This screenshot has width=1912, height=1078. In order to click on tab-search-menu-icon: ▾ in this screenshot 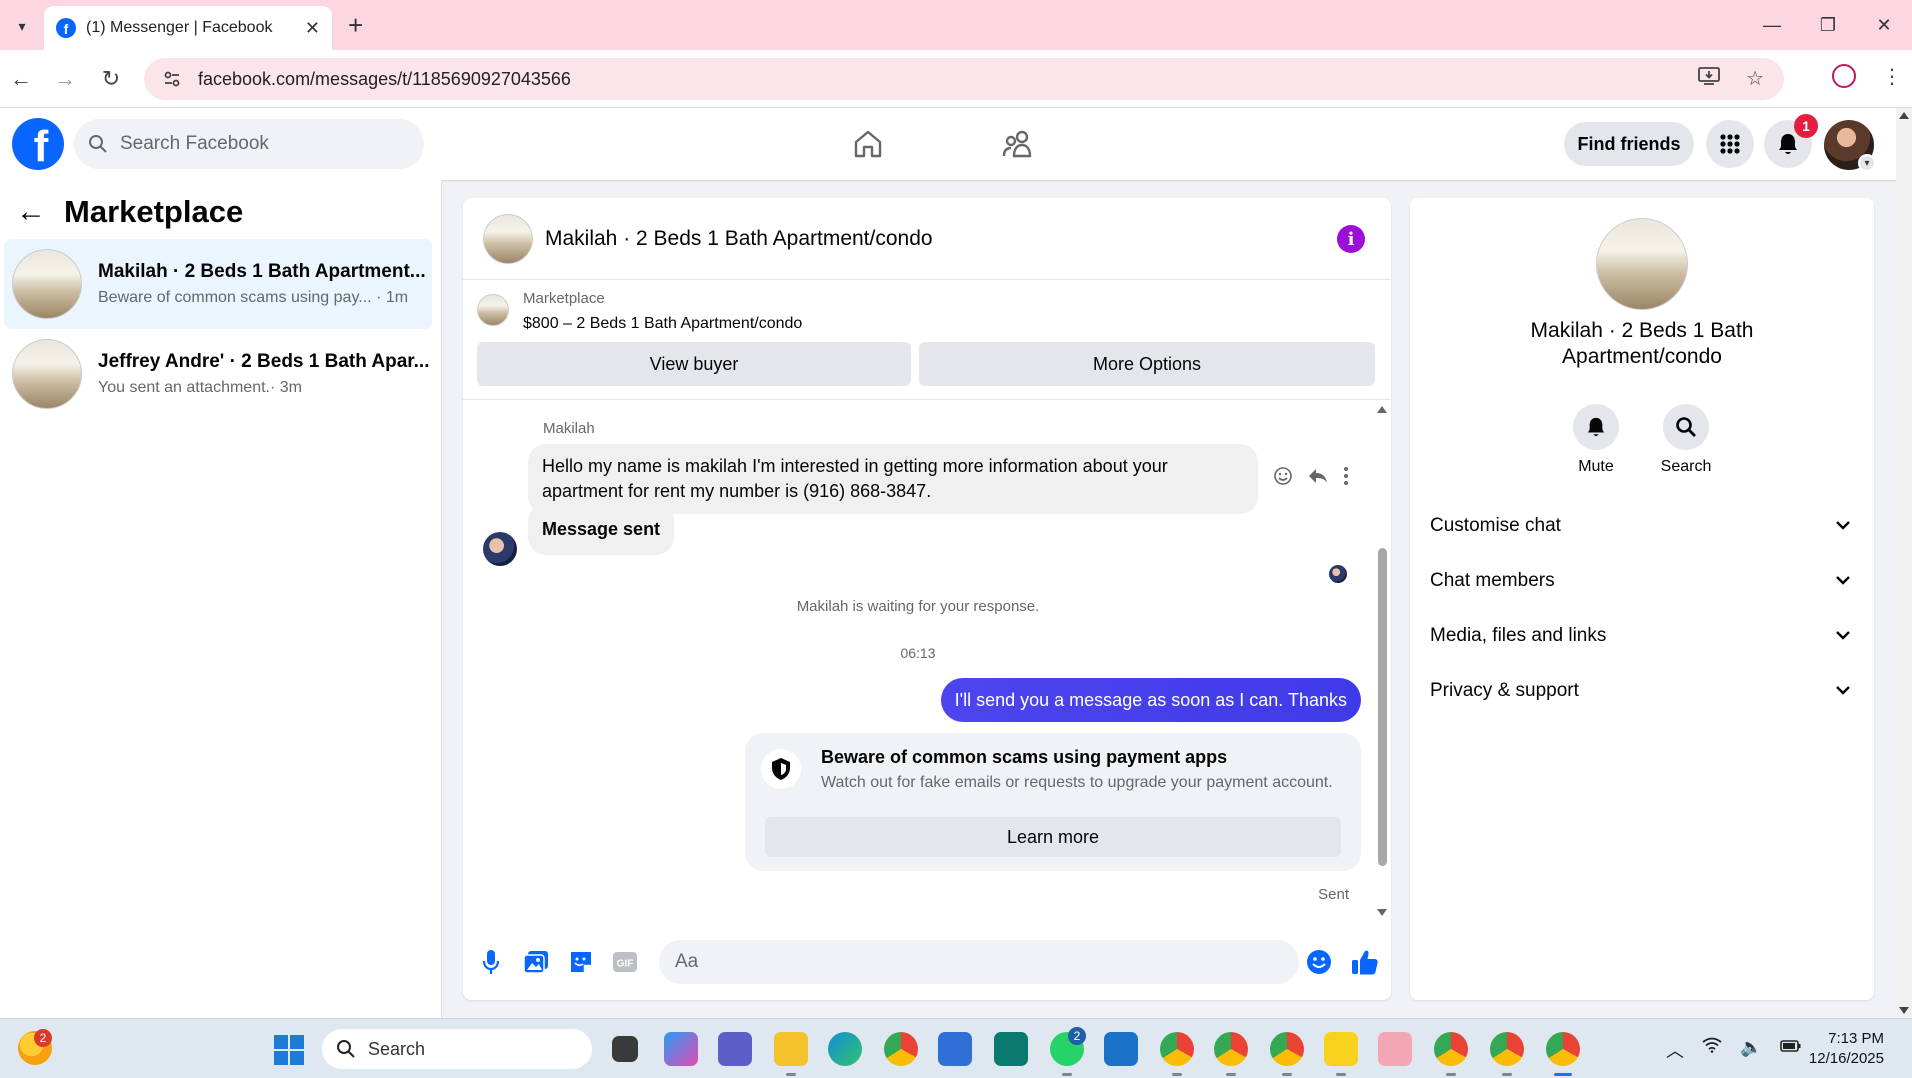, I will do `click(22, 26)`.